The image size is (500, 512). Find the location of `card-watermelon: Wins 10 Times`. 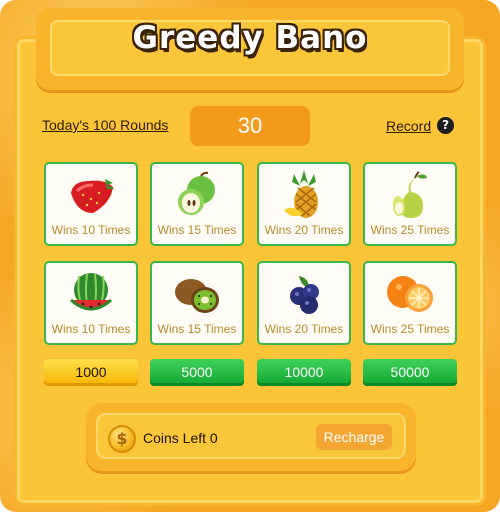

card-watermelon: Wins 10 Times is located at coordinates (91, 303).